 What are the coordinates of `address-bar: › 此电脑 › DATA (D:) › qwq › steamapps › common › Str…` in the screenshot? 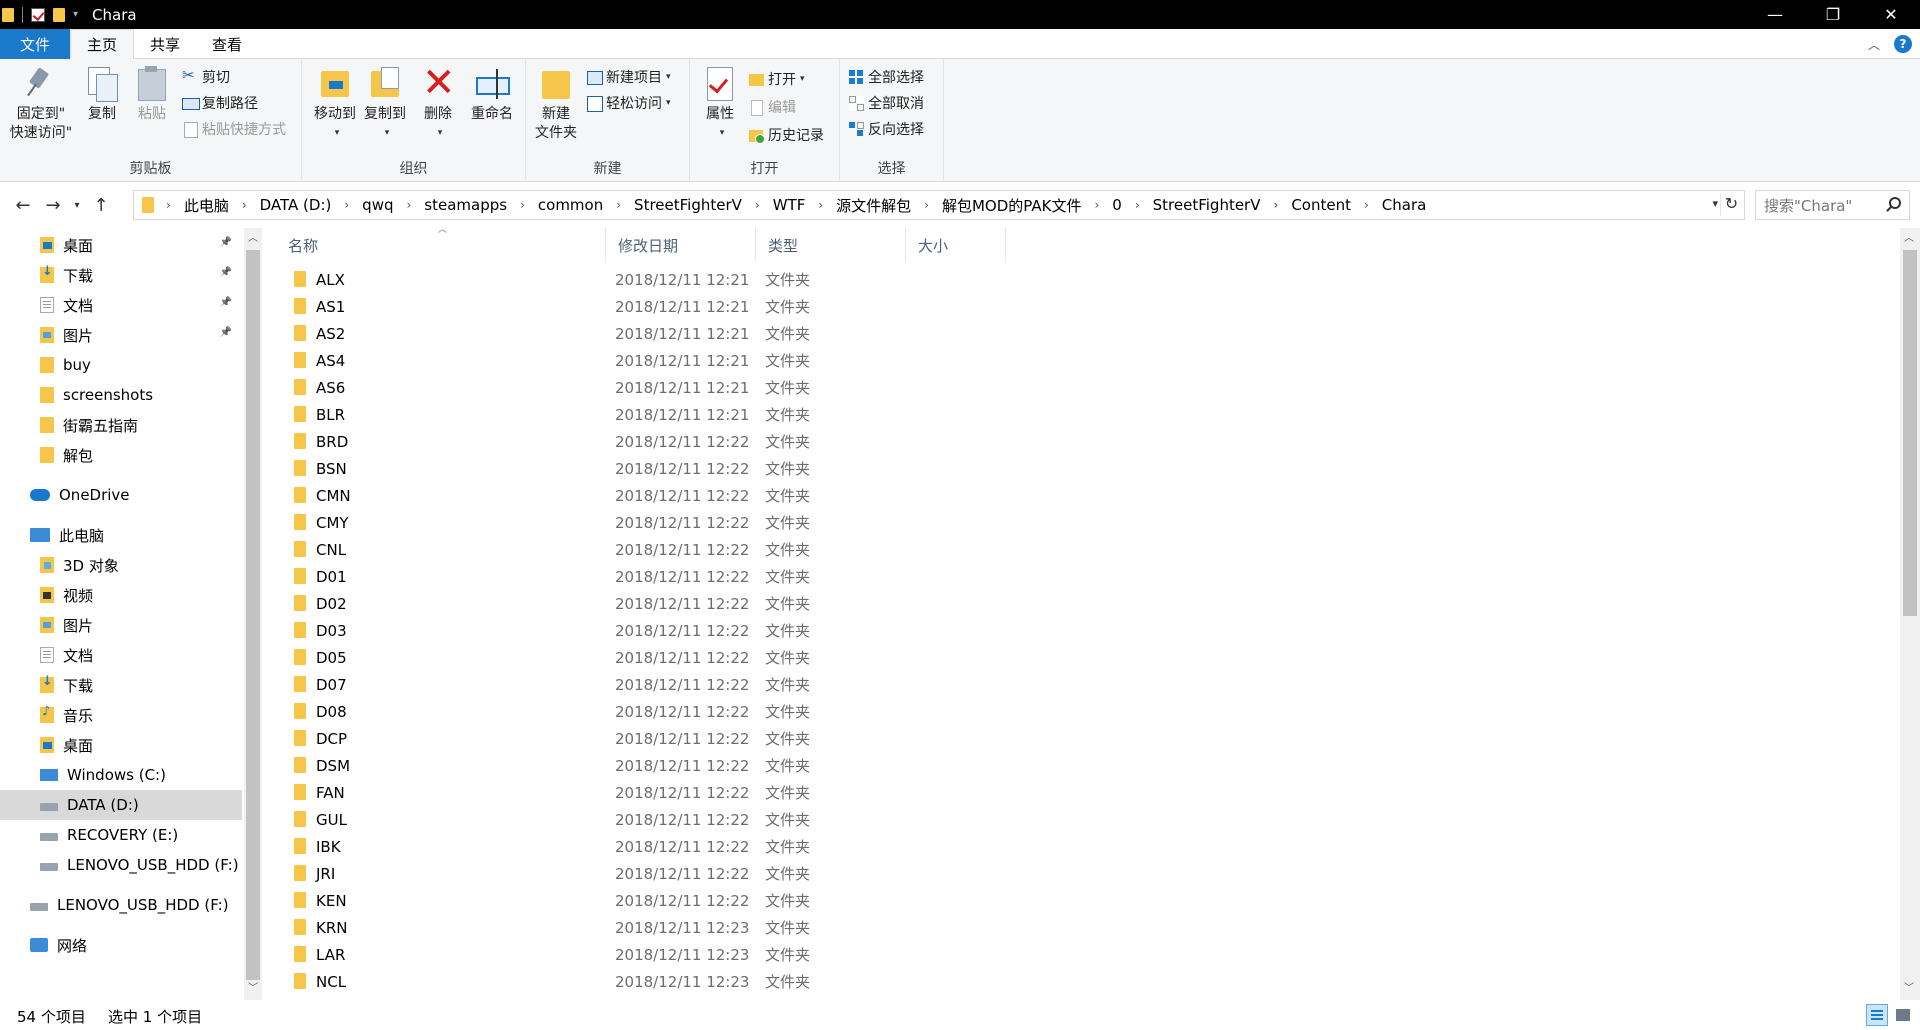 It's located at (939, 205).